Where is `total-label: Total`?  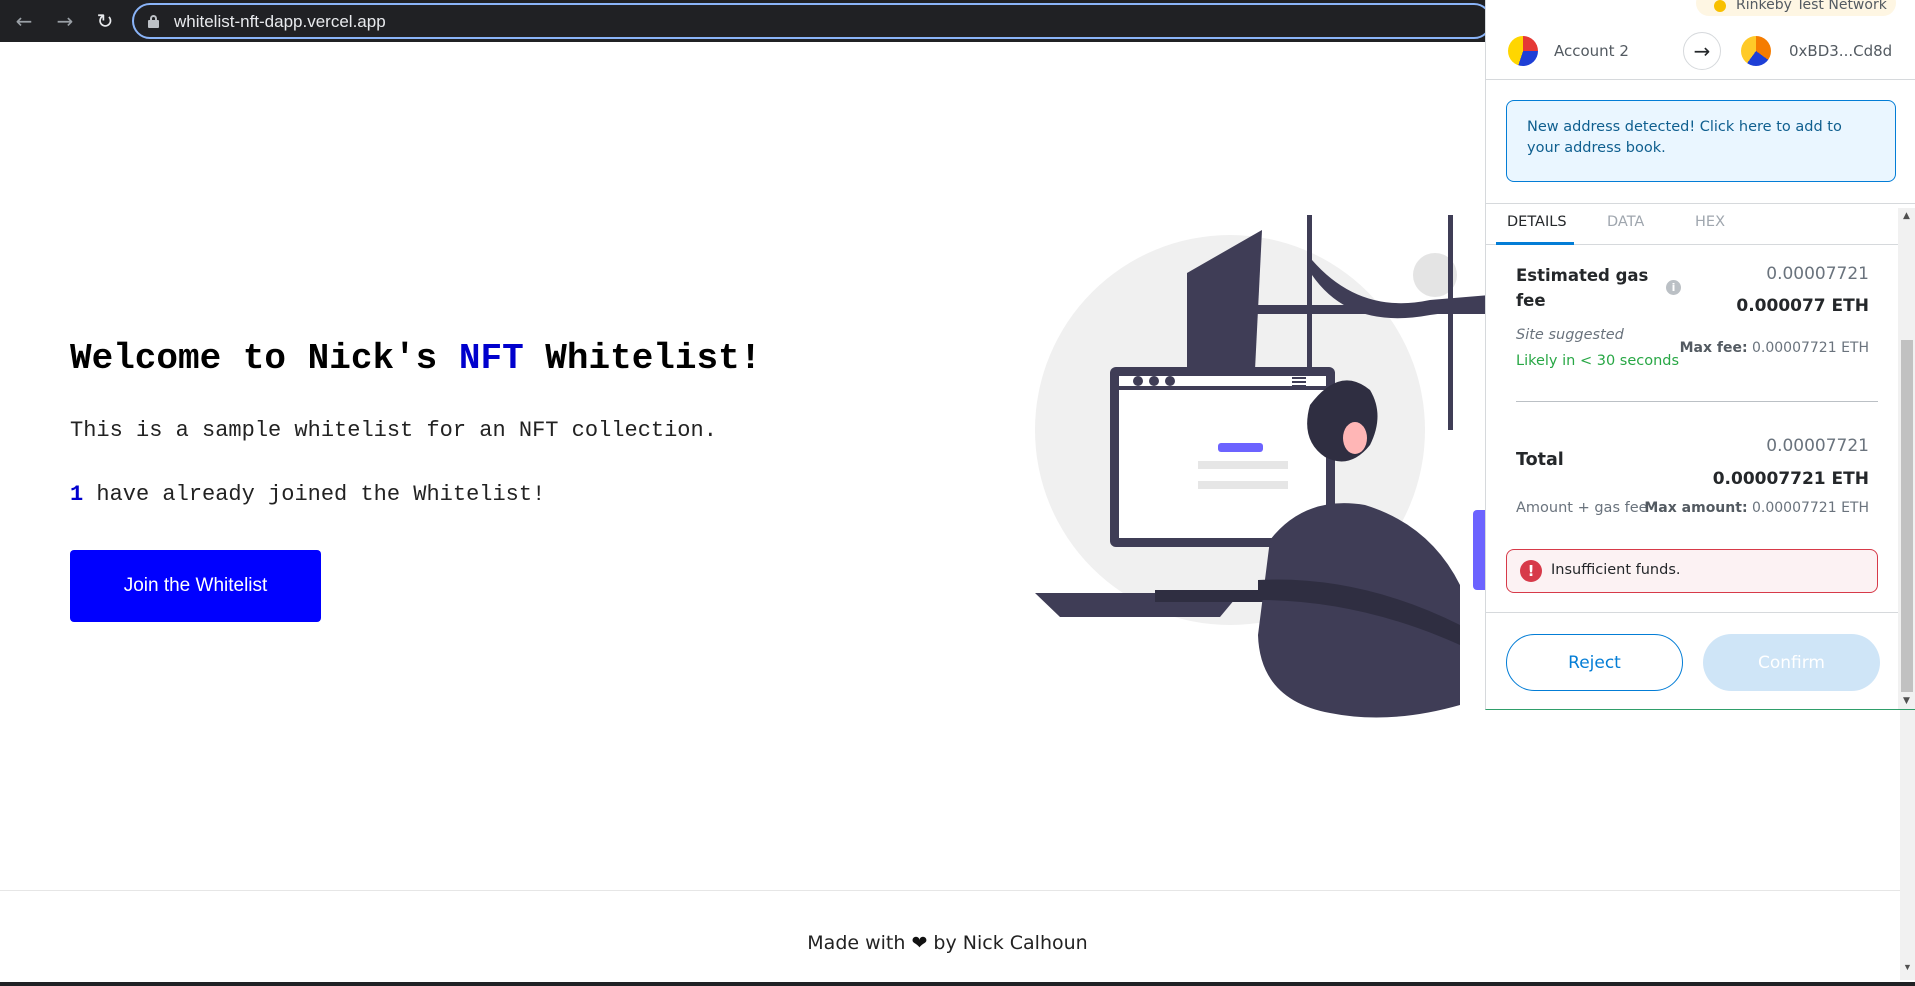
total-label: Total is located at coordinates (1540, 460).